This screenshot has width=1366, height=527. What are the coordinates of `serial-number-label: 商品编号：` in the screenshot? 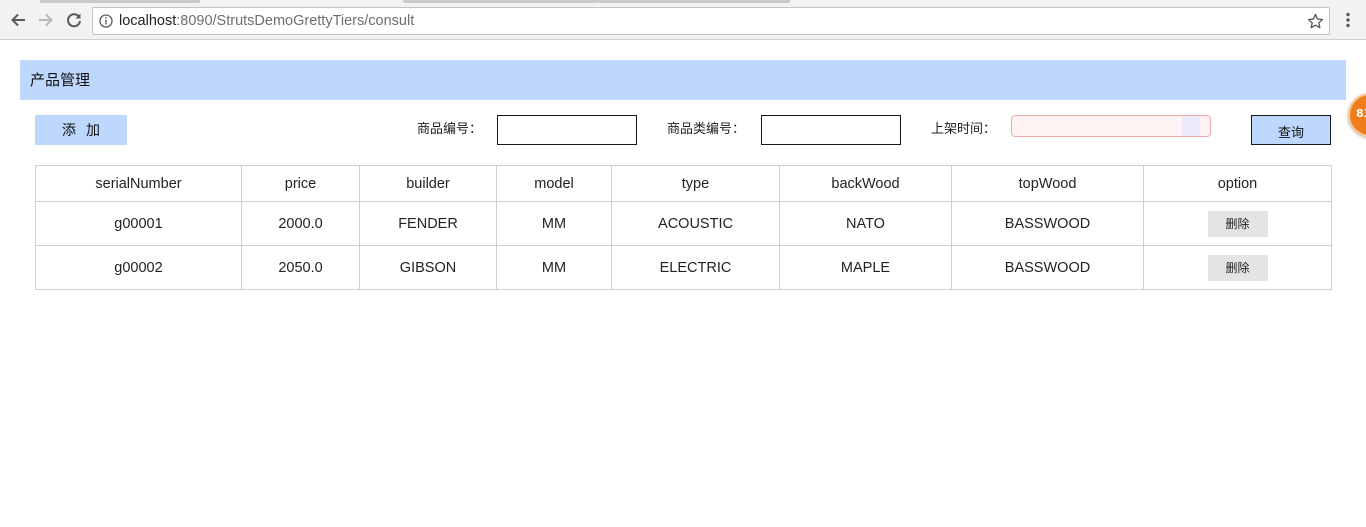 It's located at (450, 129).